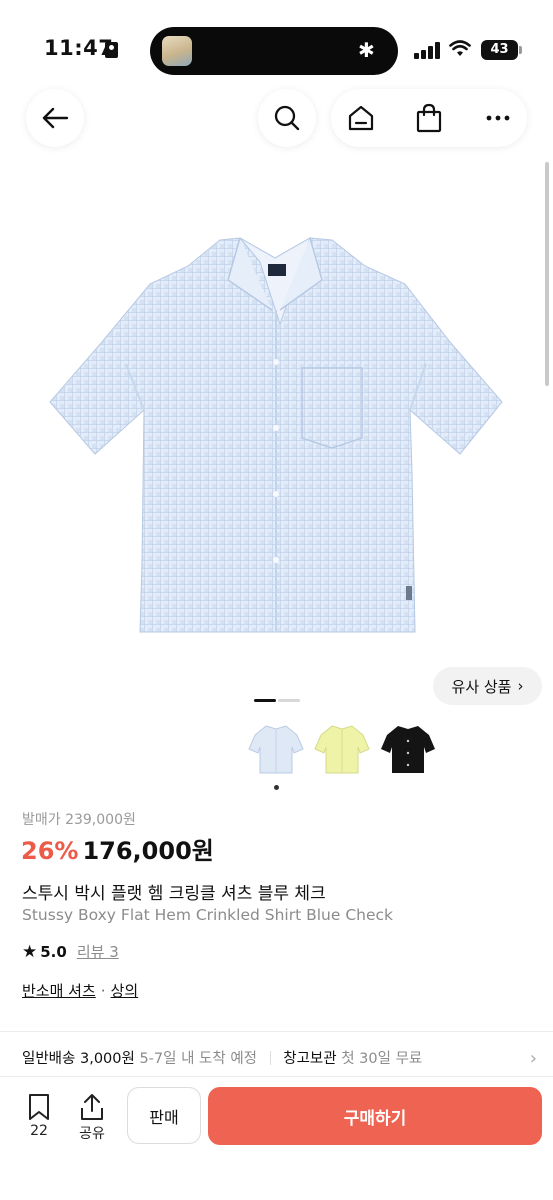 Image resolution: width=553 pixels, height=1200 pixels. Describe the element at coordinates (460, 51) in the screenshot. I see `wifi-icon` at that location.